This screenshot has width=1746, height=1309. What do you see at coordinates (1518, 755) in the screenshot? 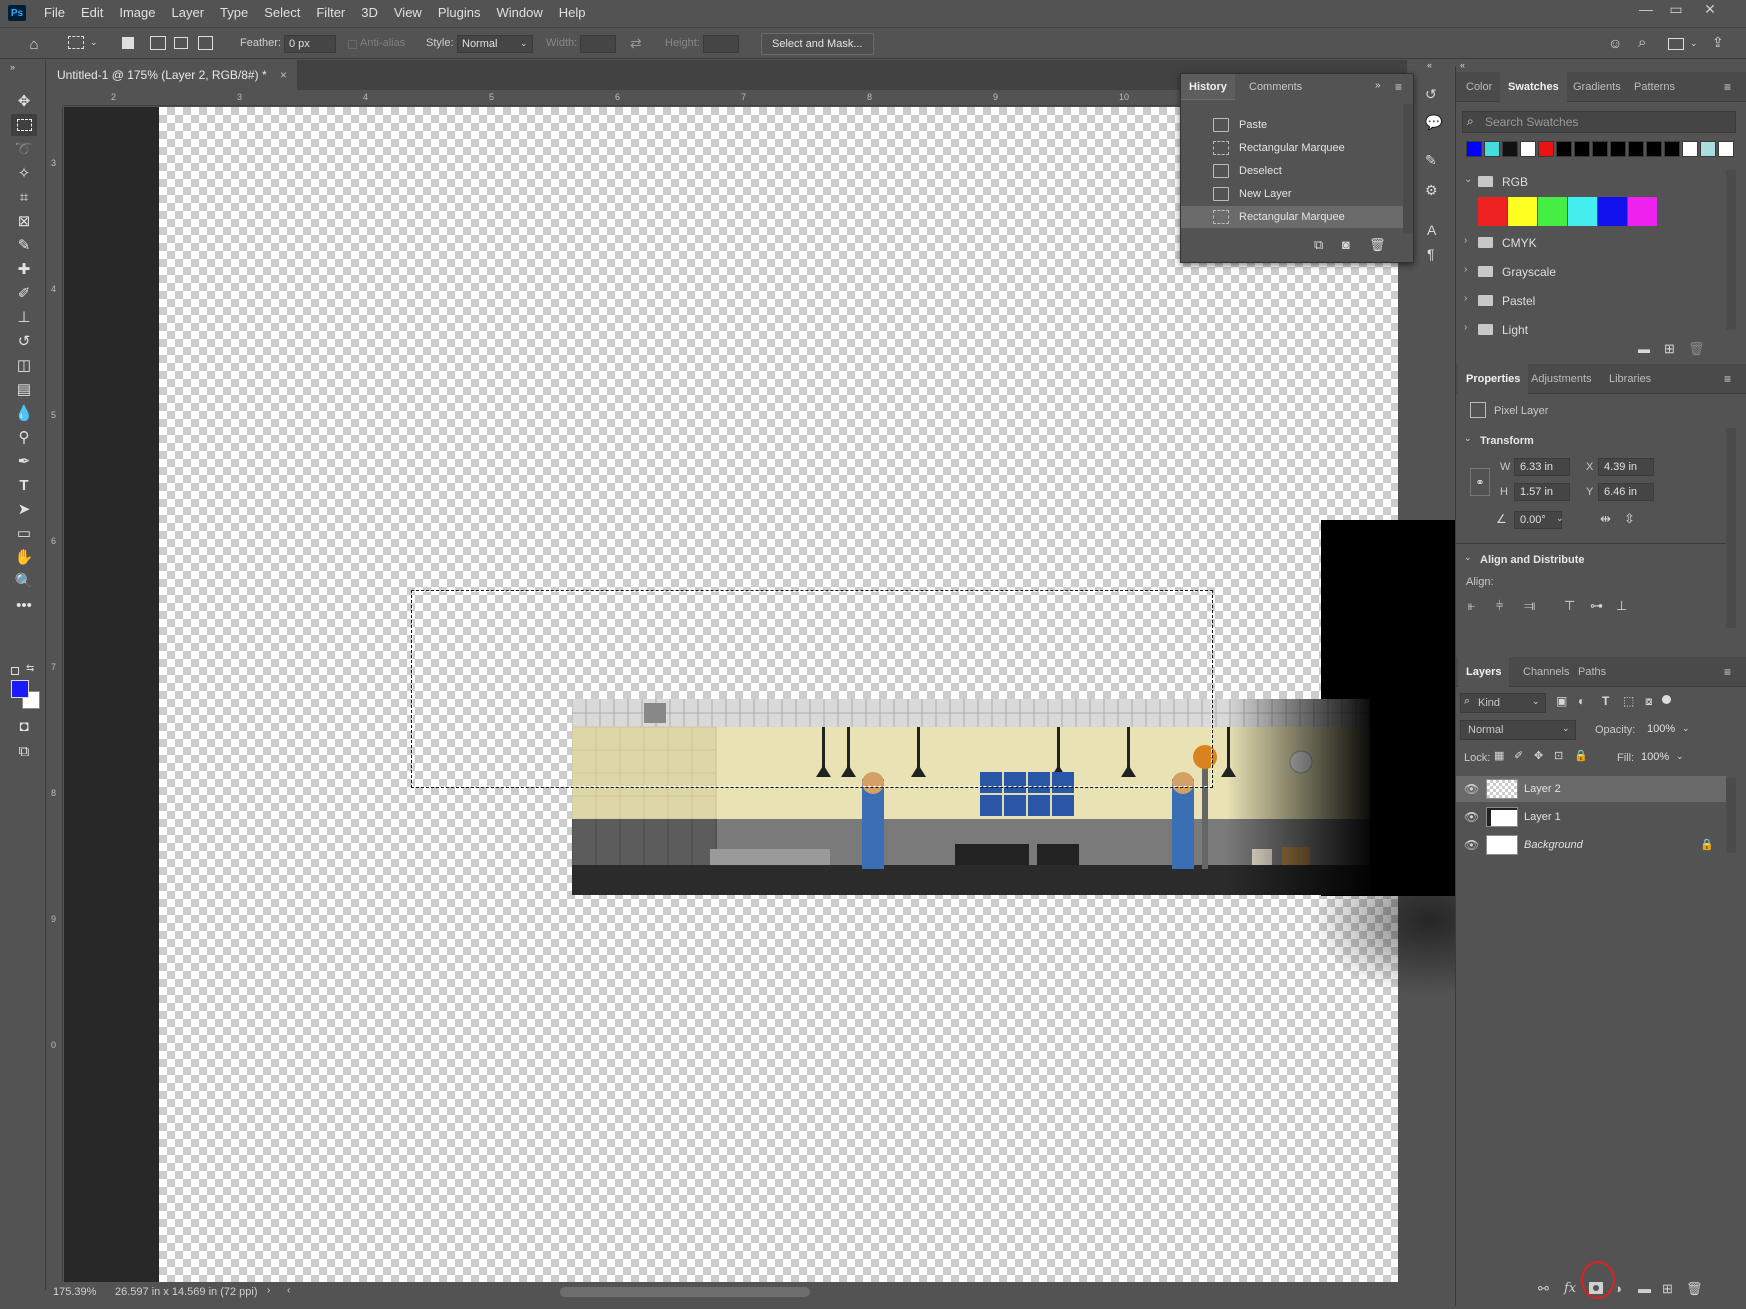
I see `lock-paint-icon: ✐` at bounding box center [1518, 755].